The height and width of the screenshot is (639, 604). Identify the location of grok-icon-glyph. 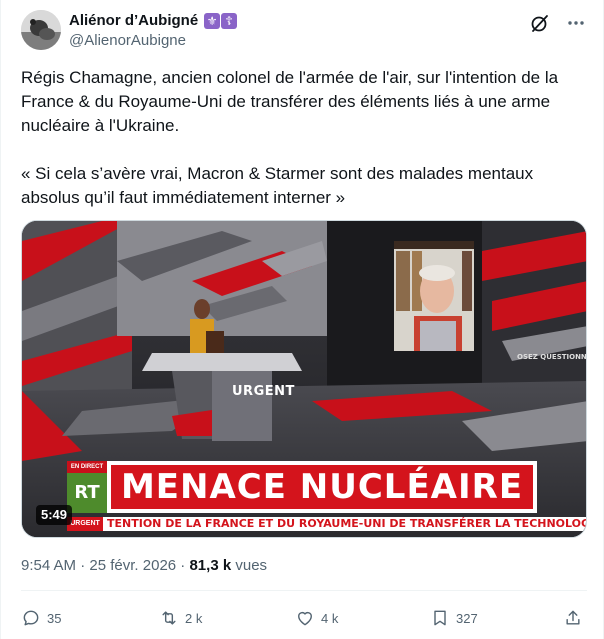
(539, 23).